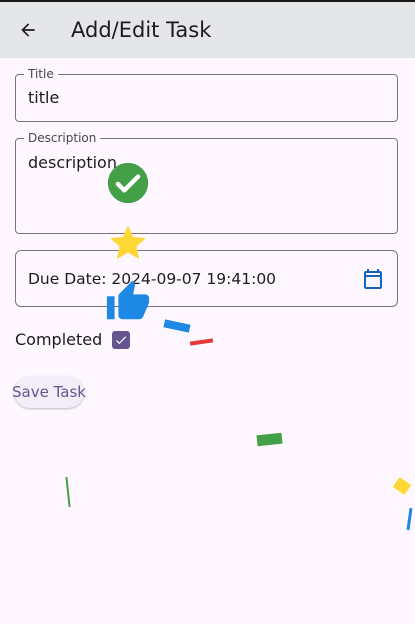  I want to click on completed-checkbox, so click(121, 340).